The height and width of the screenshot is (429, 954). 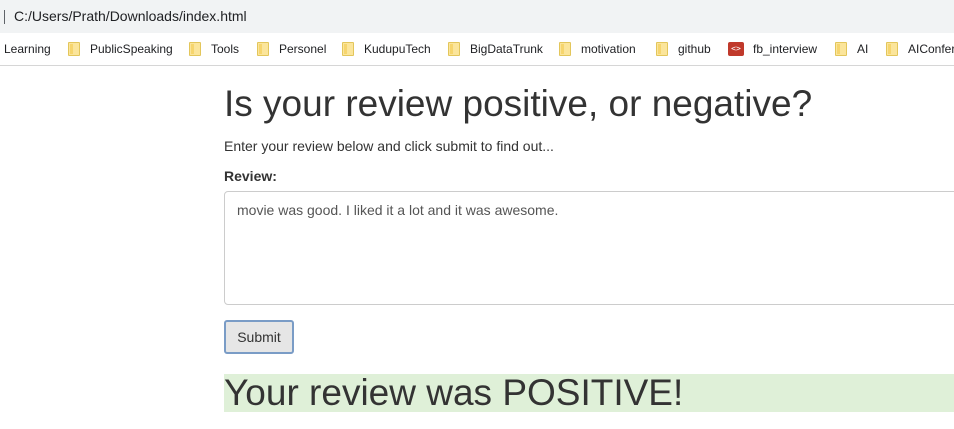 I want to click on bookmark-label: BigDataTrunk, so click(x=506, y=49).